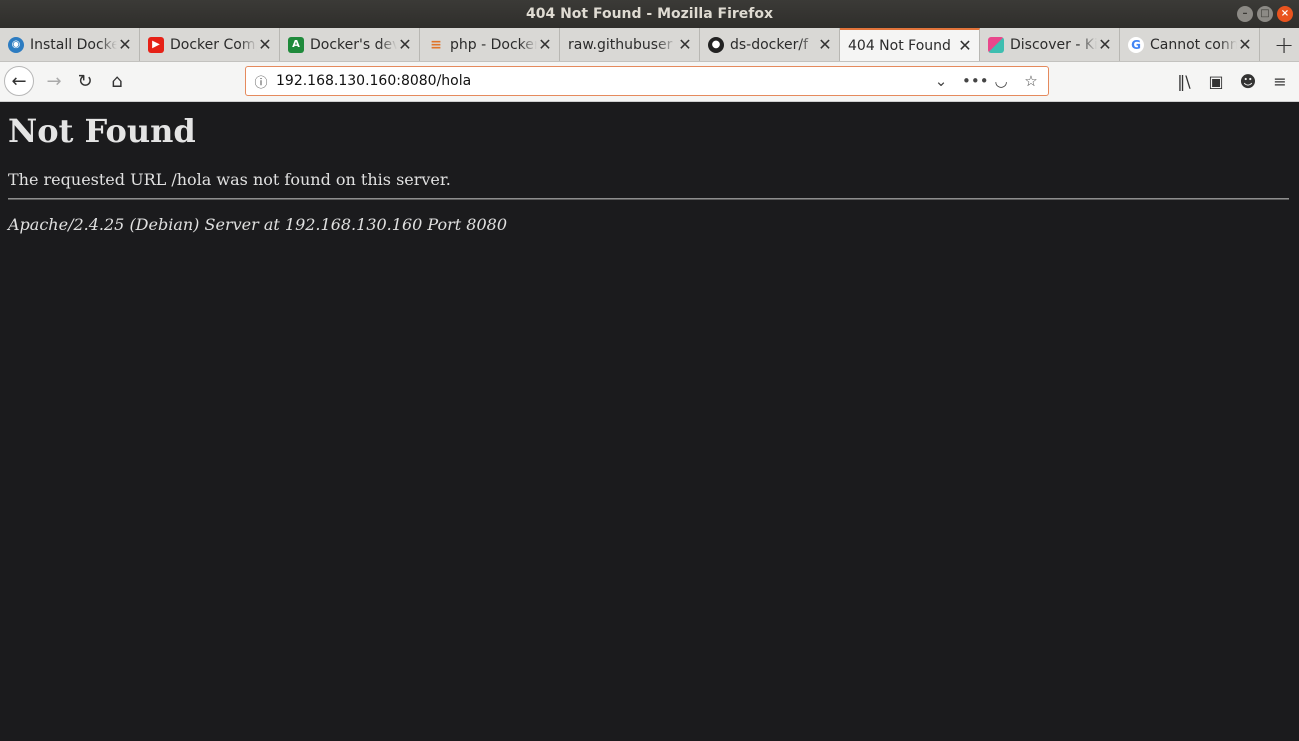 The image size is (1299, 741). What do you see at coordinates (436, 44) in the screenshot?
I see `stackoverflow-icon: ≡` at bounding box center [436, 44].